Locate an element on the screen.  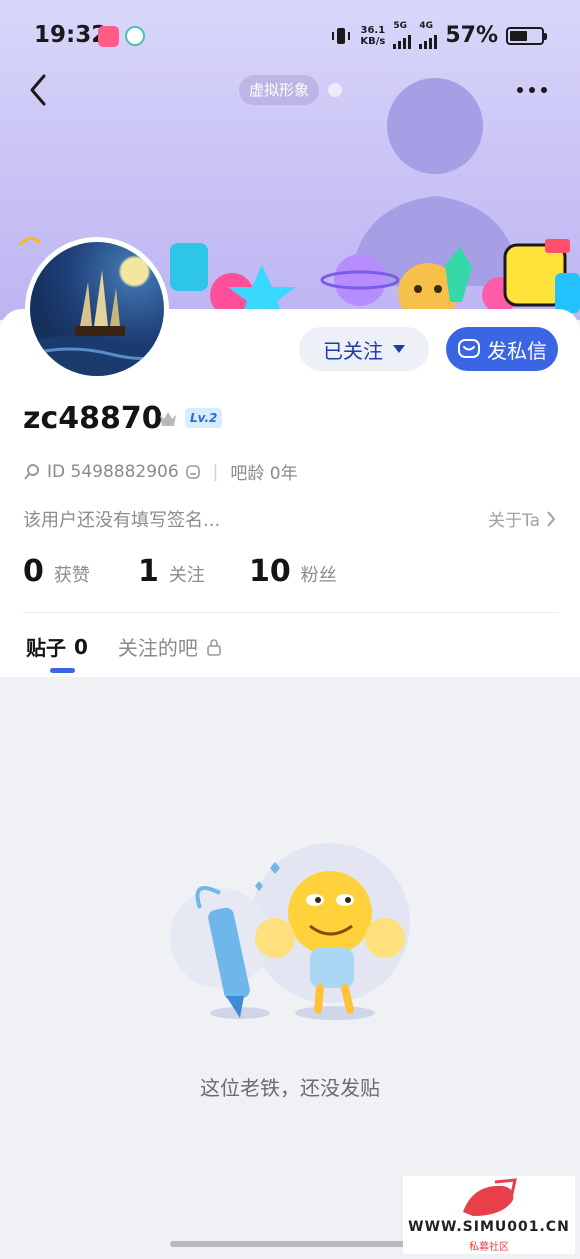
tab-active-indicator is located at coordinates (62, 670).